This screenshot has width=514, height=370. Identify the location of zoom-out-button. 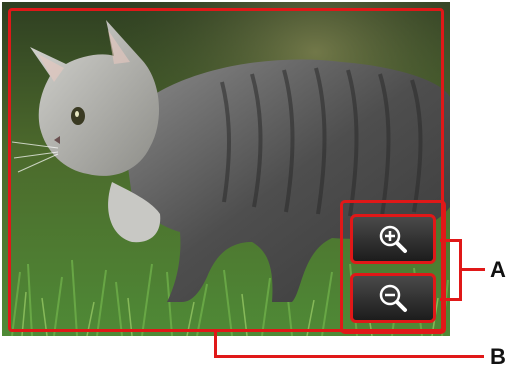
(393, 298).